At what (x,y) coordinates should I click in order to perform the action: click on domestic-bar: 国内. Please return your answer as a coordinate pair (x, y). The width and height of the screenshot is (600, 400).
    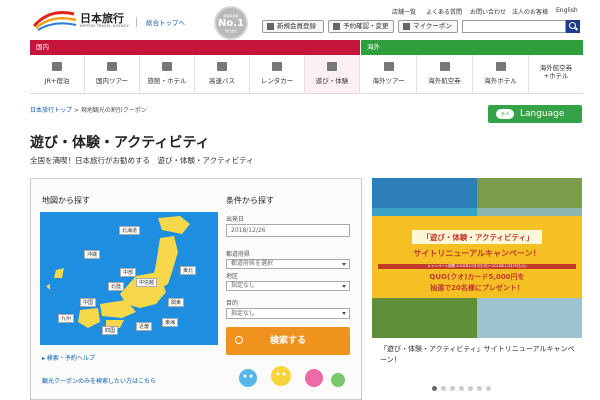
    Looking at the image, I should click on (195, 47).